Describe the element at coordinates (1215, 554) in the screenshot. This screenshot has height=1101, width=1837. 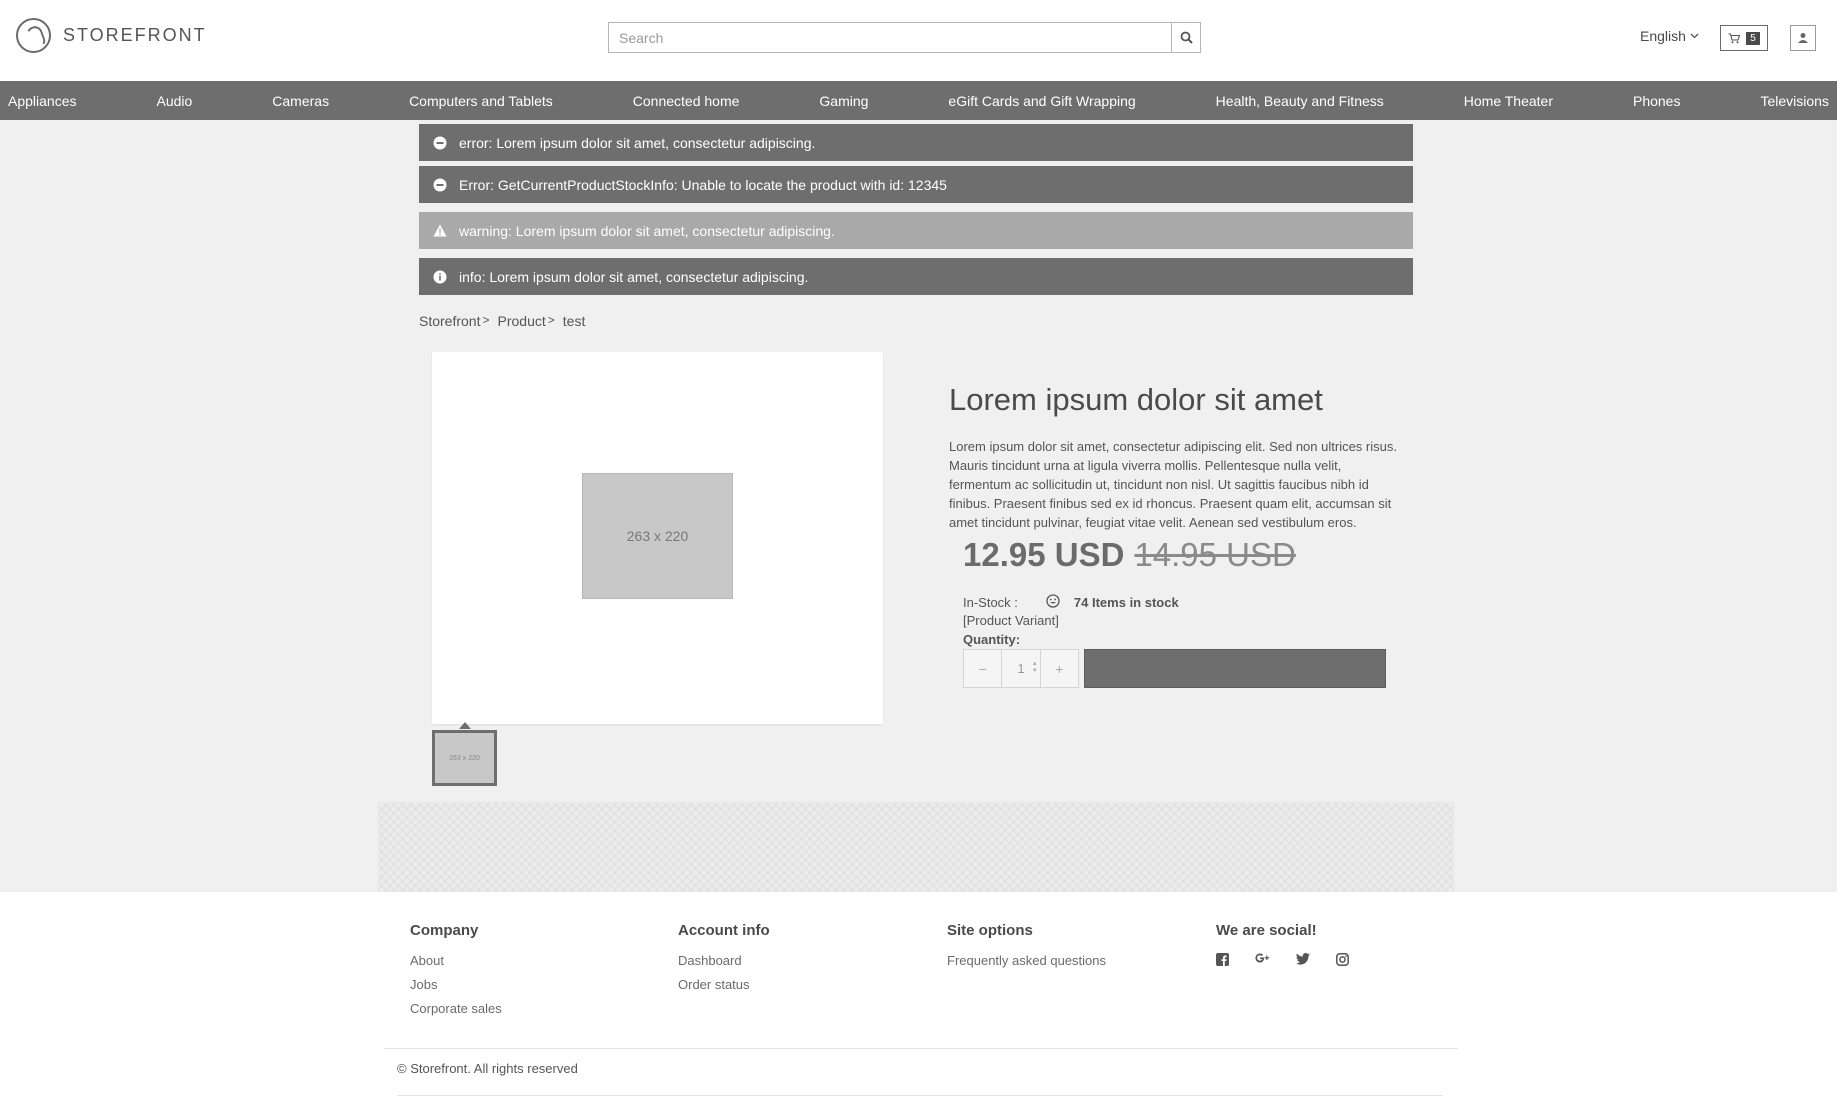
I see `original-price: 14.95 USD` at that location.